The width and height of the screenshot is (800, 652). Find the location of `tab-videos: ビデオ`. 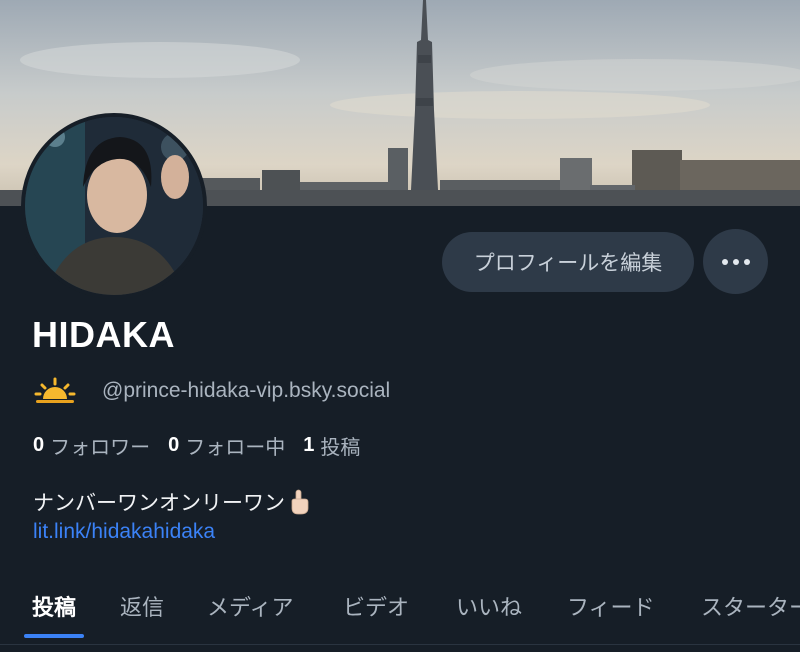

tab-videos: ビデオ is located at coordinates (376, 608).